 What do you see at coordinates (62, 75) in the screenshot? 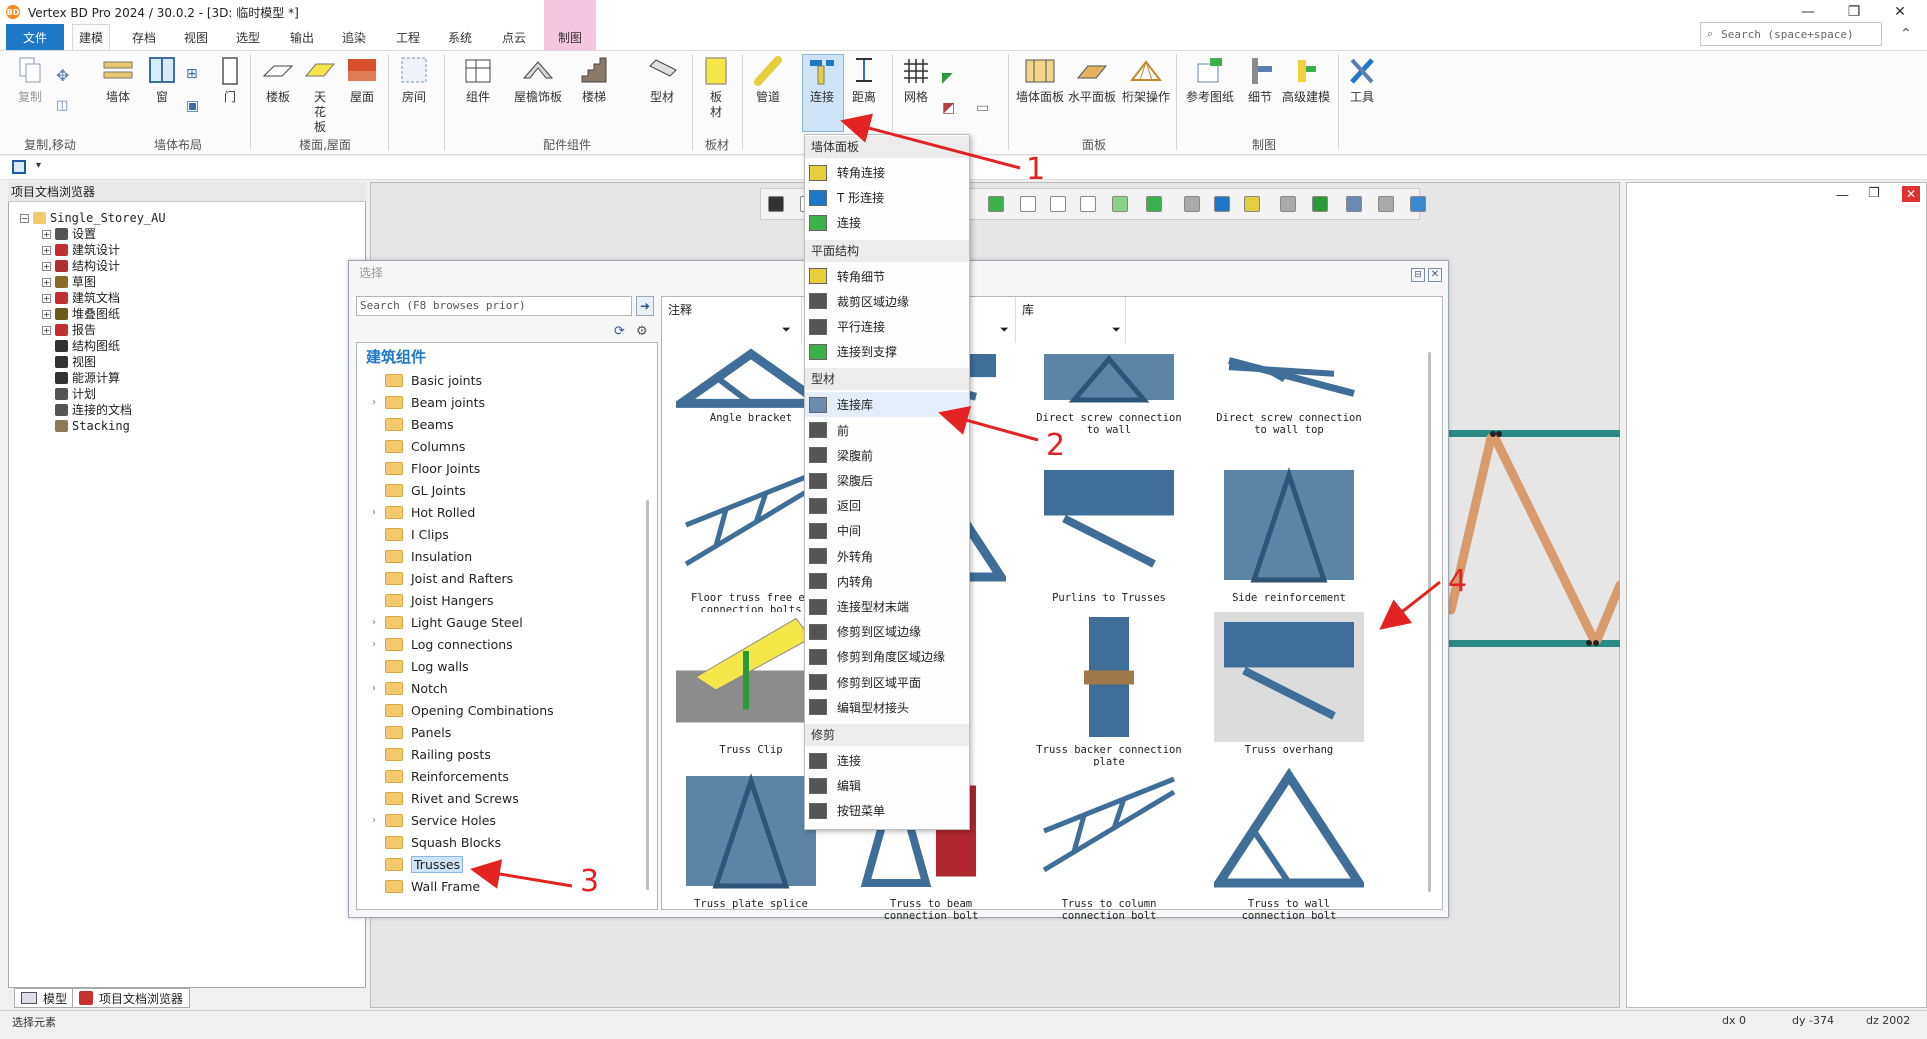
I see `move-icon: ✥` at bounding box center [62, 75].